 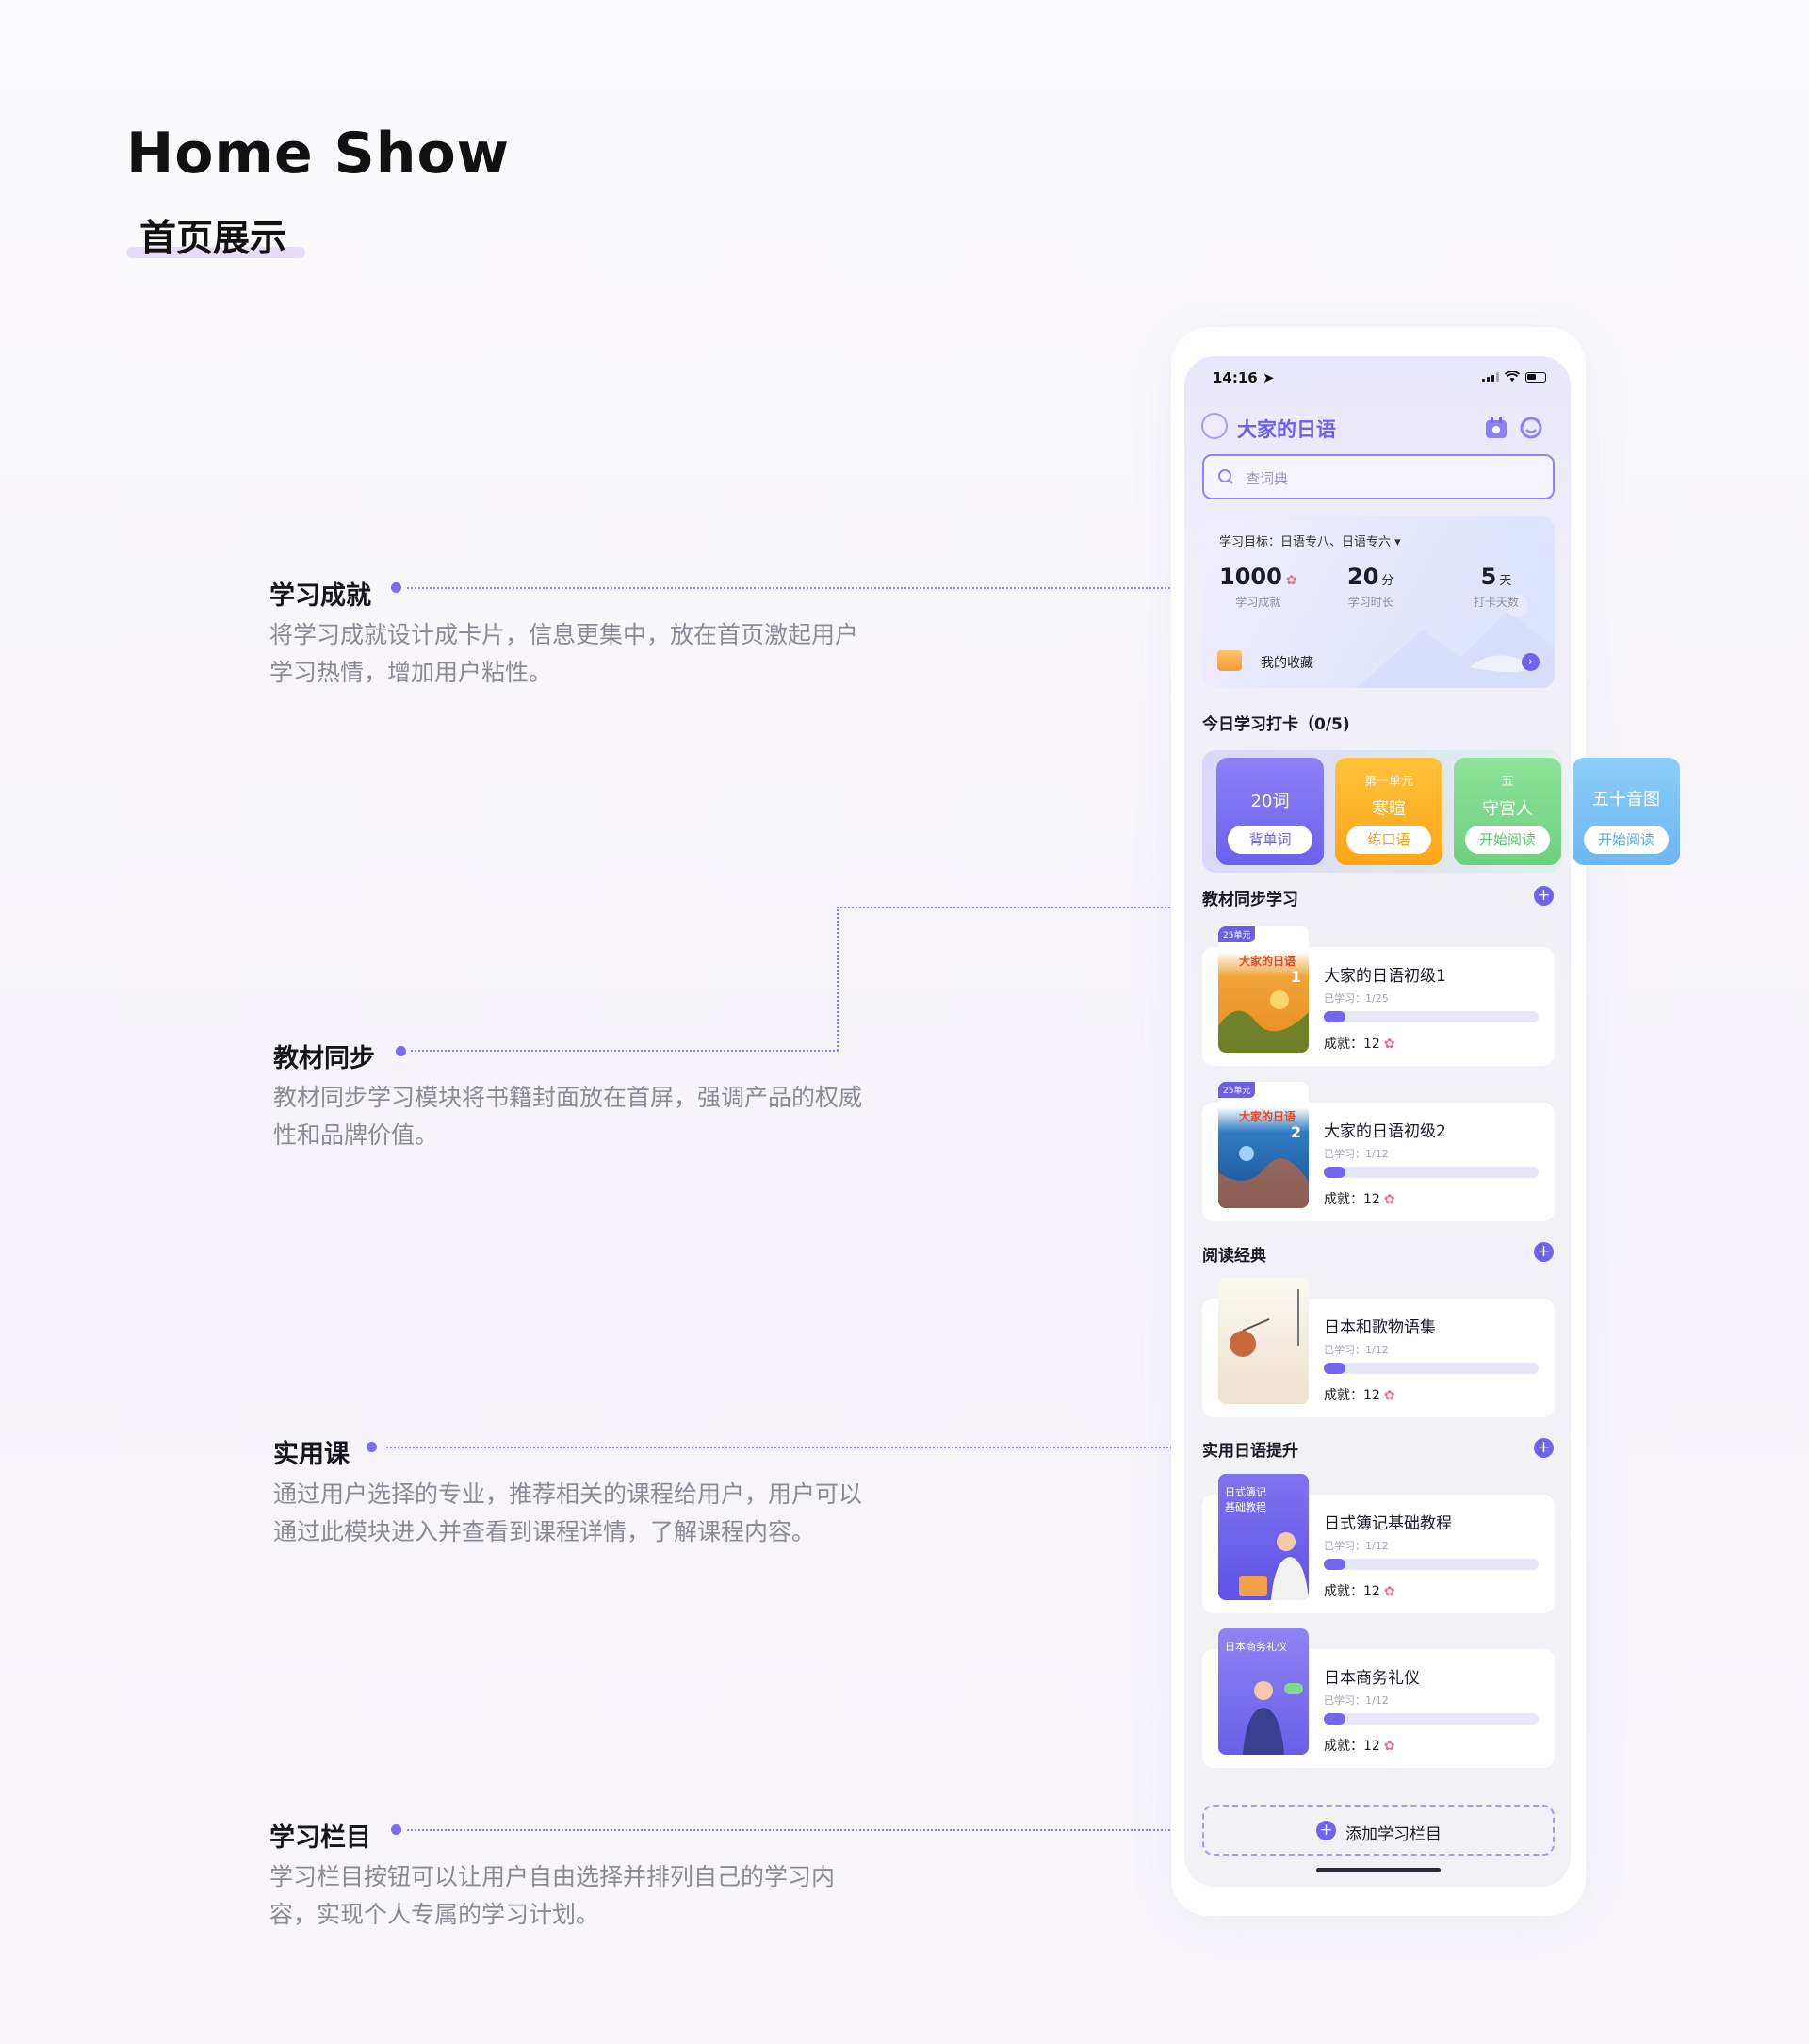 I want to click on course-card: 日本商务礼仪 日本商务礼仪 已学习：1/12 成就：12 ✿, so click(x=1378, y=1698).